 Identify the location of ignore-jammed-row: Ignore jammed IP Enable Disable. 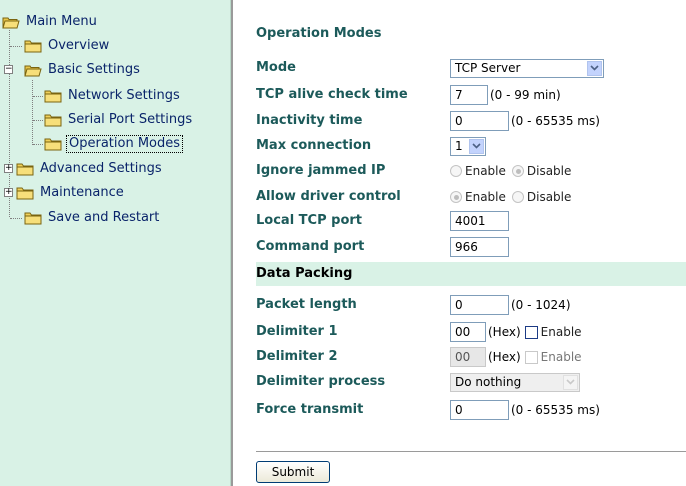
(471, 171).